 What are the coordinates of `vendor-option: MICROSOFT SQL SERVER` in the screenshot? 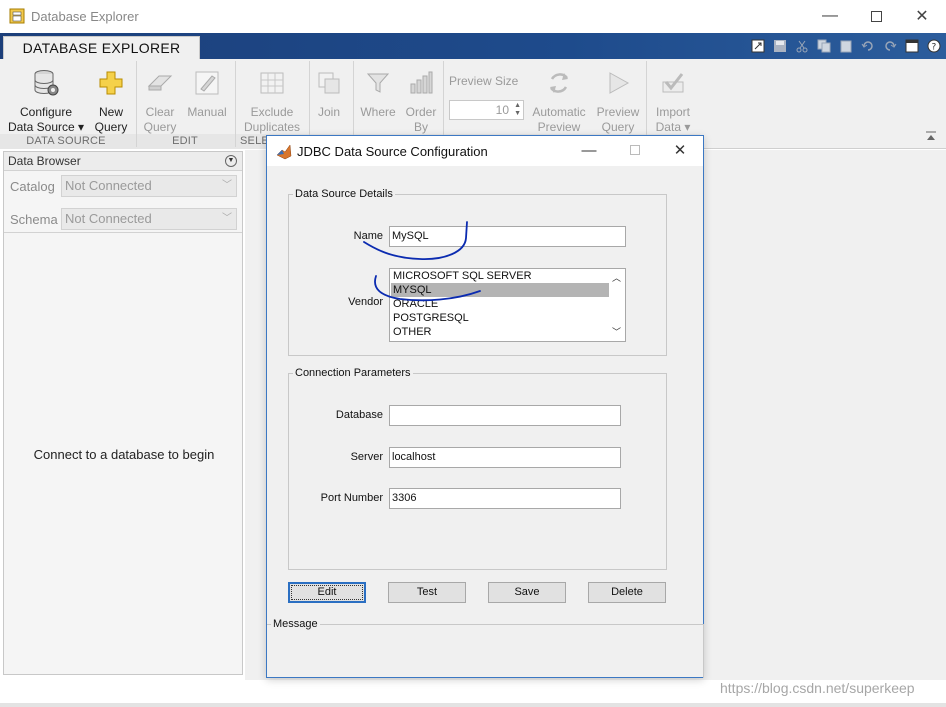 It's located at (500, 276).